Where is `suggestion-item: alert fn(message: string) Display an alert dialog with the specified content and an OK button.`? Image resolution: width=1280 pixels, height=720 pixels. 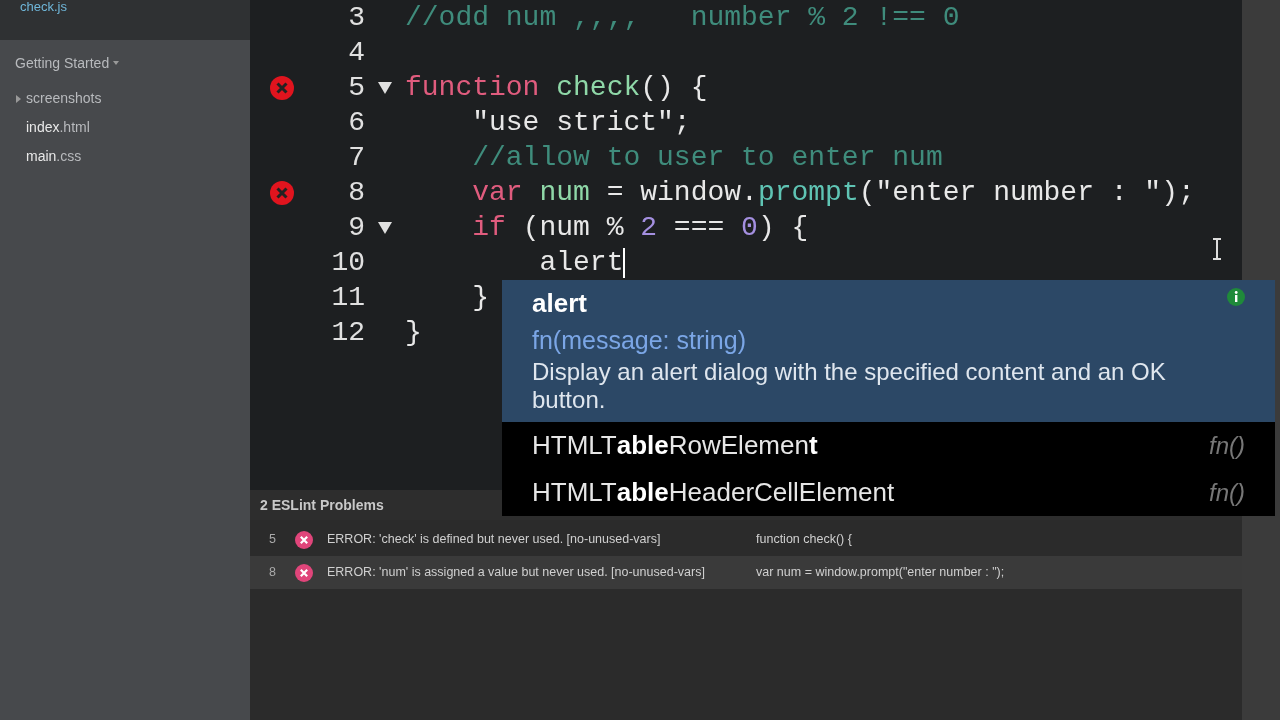
suggestion-item: alert fn(message: string) Display an alert dialog with the specified content and an OK button. is located at coordinates (888, 351).